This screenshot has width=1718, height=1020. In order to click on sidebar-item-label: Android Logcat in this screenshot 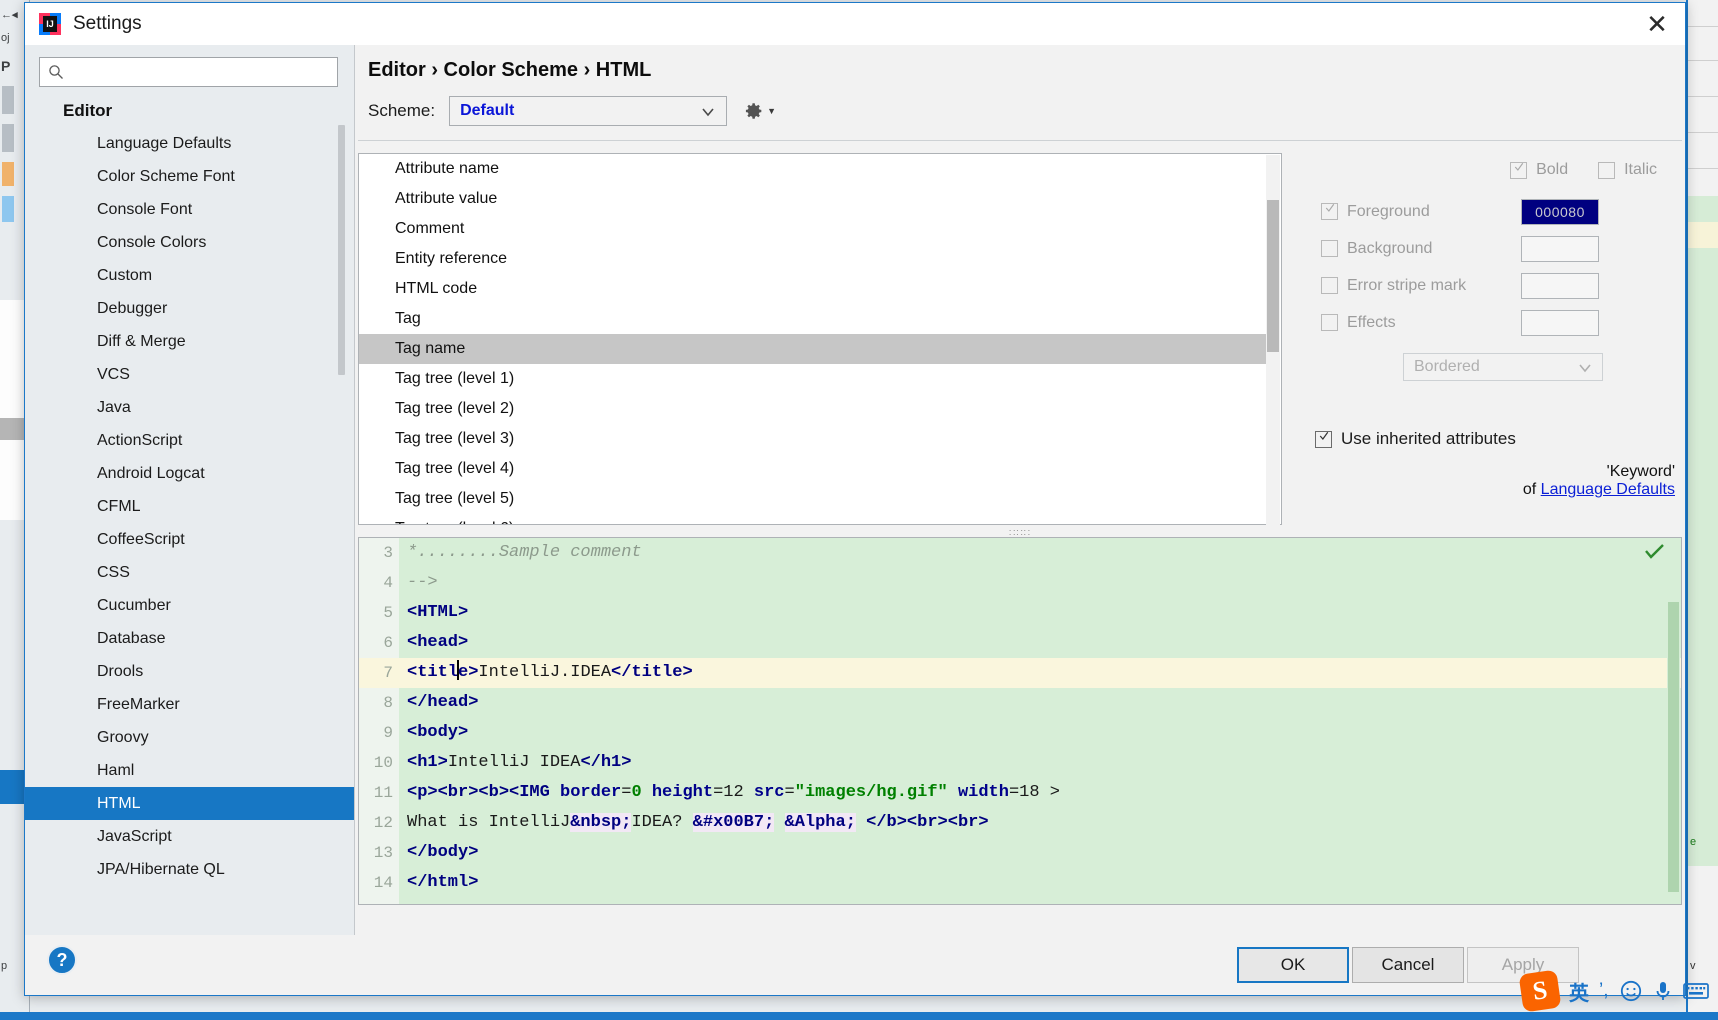, I will do `click(151, 473)`.